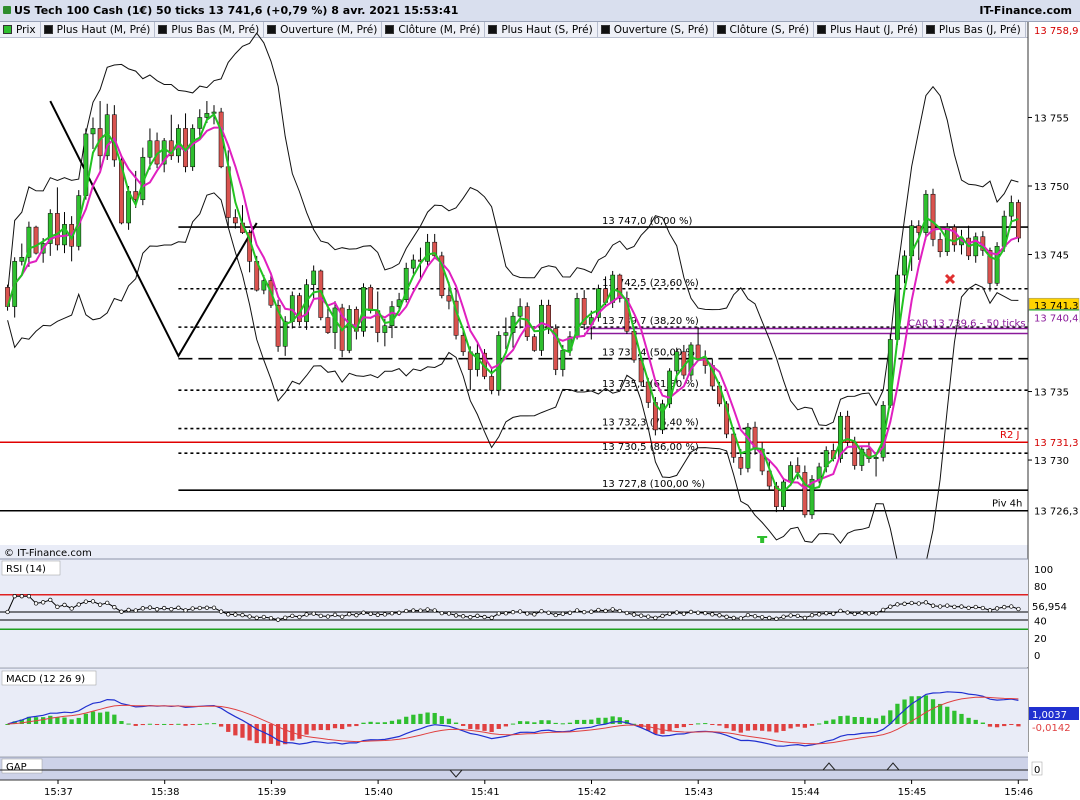  Describe the element at coordinates (1049, 715) in the screenshot. I see `macd-value-label: 1,0037` at that location.